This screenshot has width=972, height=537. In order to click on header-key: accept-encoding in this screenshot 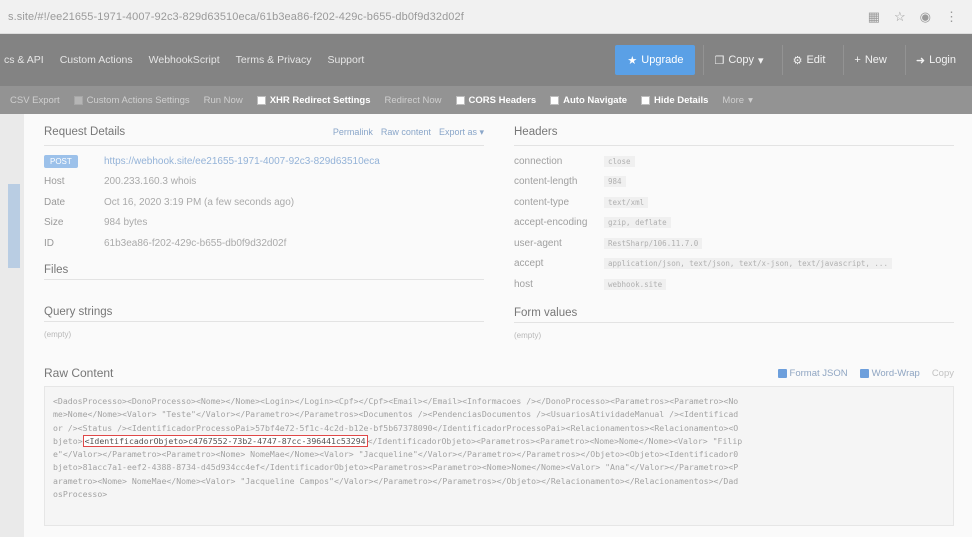, I will do `click(551, 223)`.